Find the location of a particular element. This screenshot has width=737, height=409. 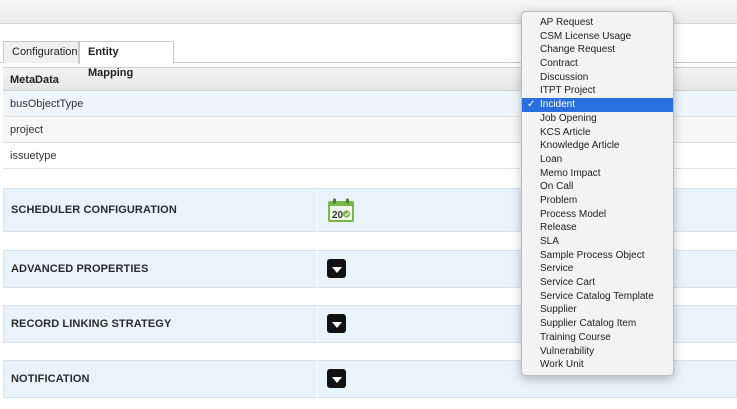

dropdown-option: Process Model is located at coordinates (597, 215).